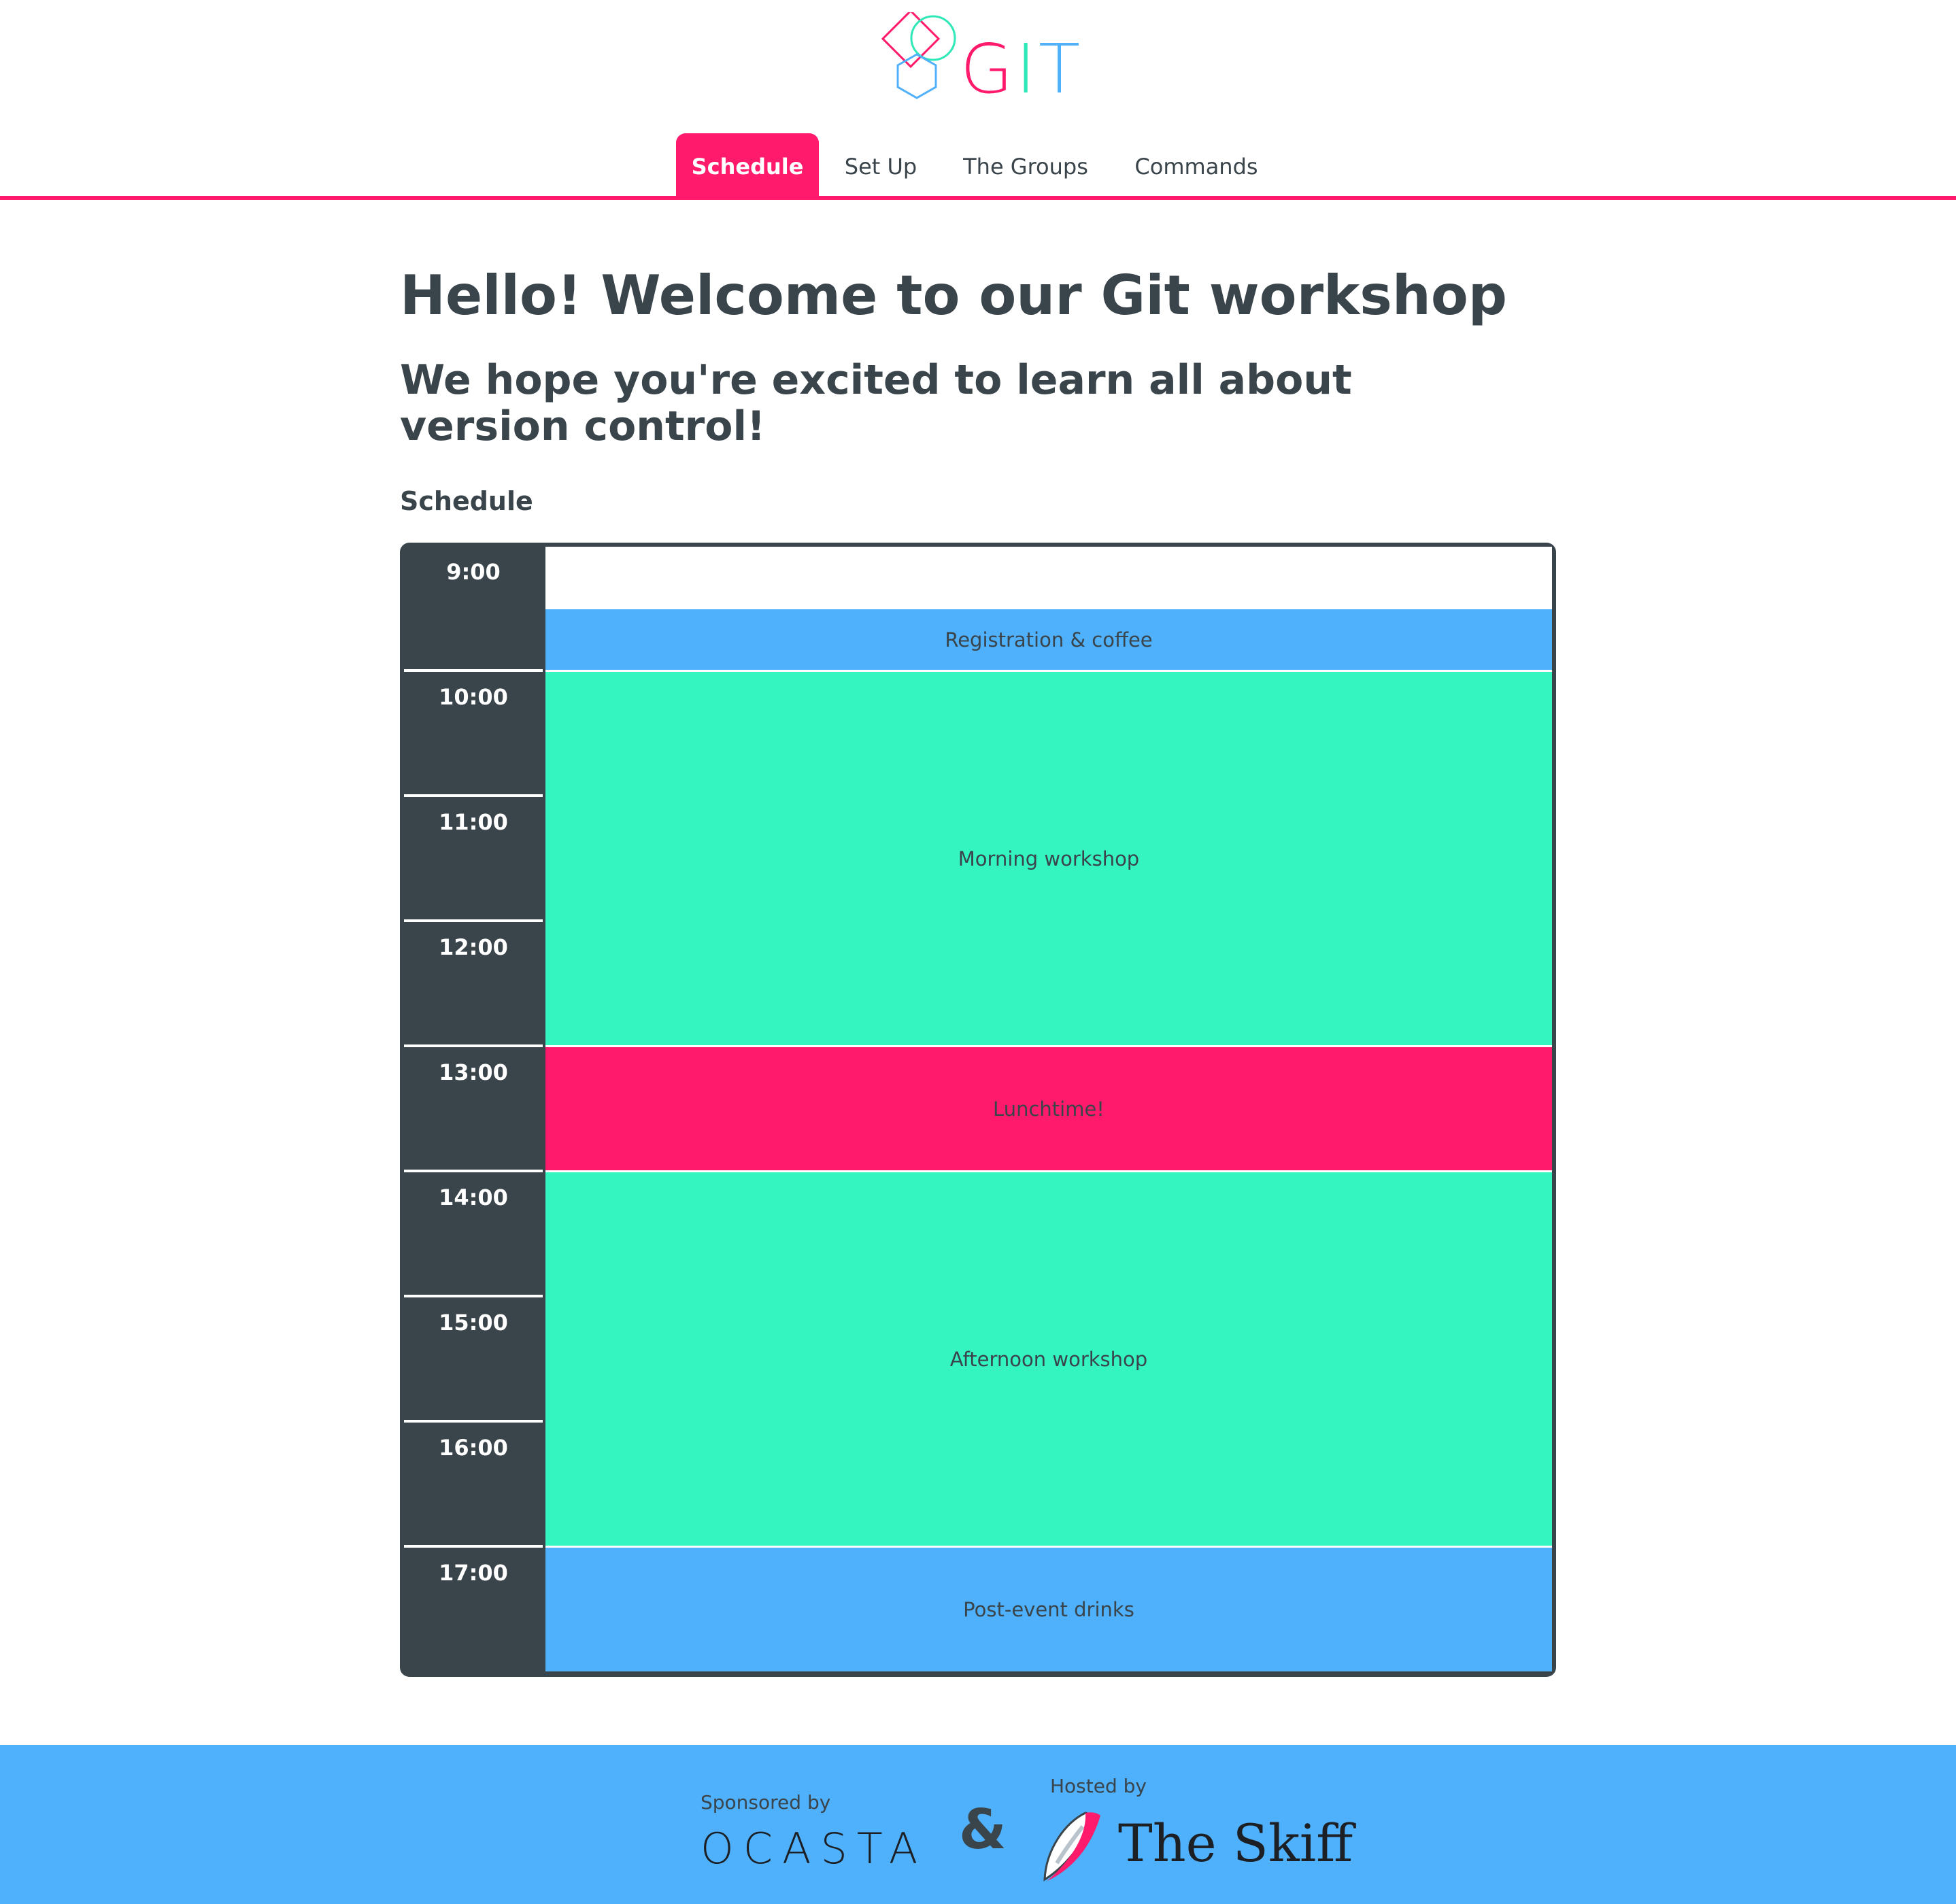  What do you see at coordinates (1196, 165) in the screenshot?
I see `tab-commands: Commands` at bounding box center [1196, 165].